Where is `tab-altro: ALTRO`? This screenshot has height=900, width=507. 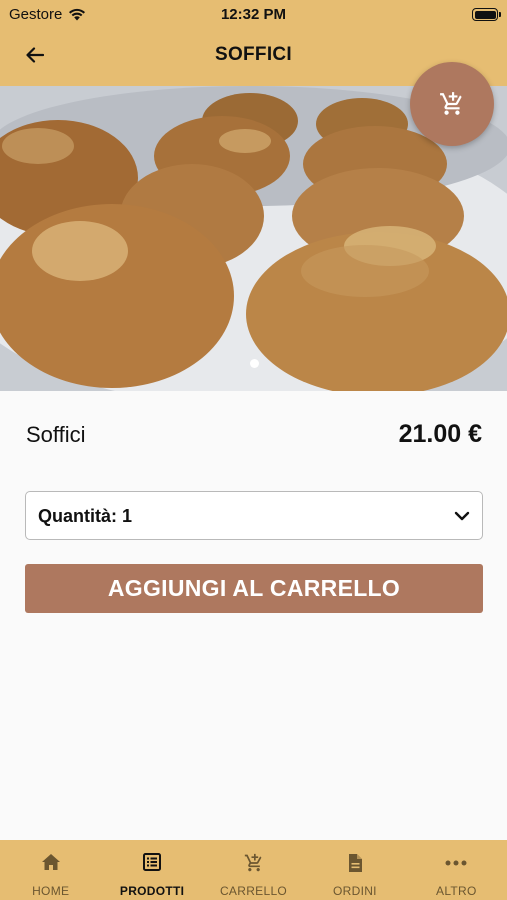 tab-altro: ALTRO is located at coordinates (456, 870).